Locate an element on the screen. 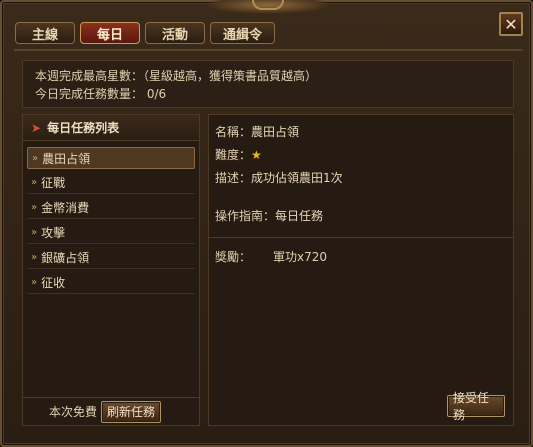 This screenshot has height=447, width=533. guide-label: 操作指南： is located at coordinates (245, 216).